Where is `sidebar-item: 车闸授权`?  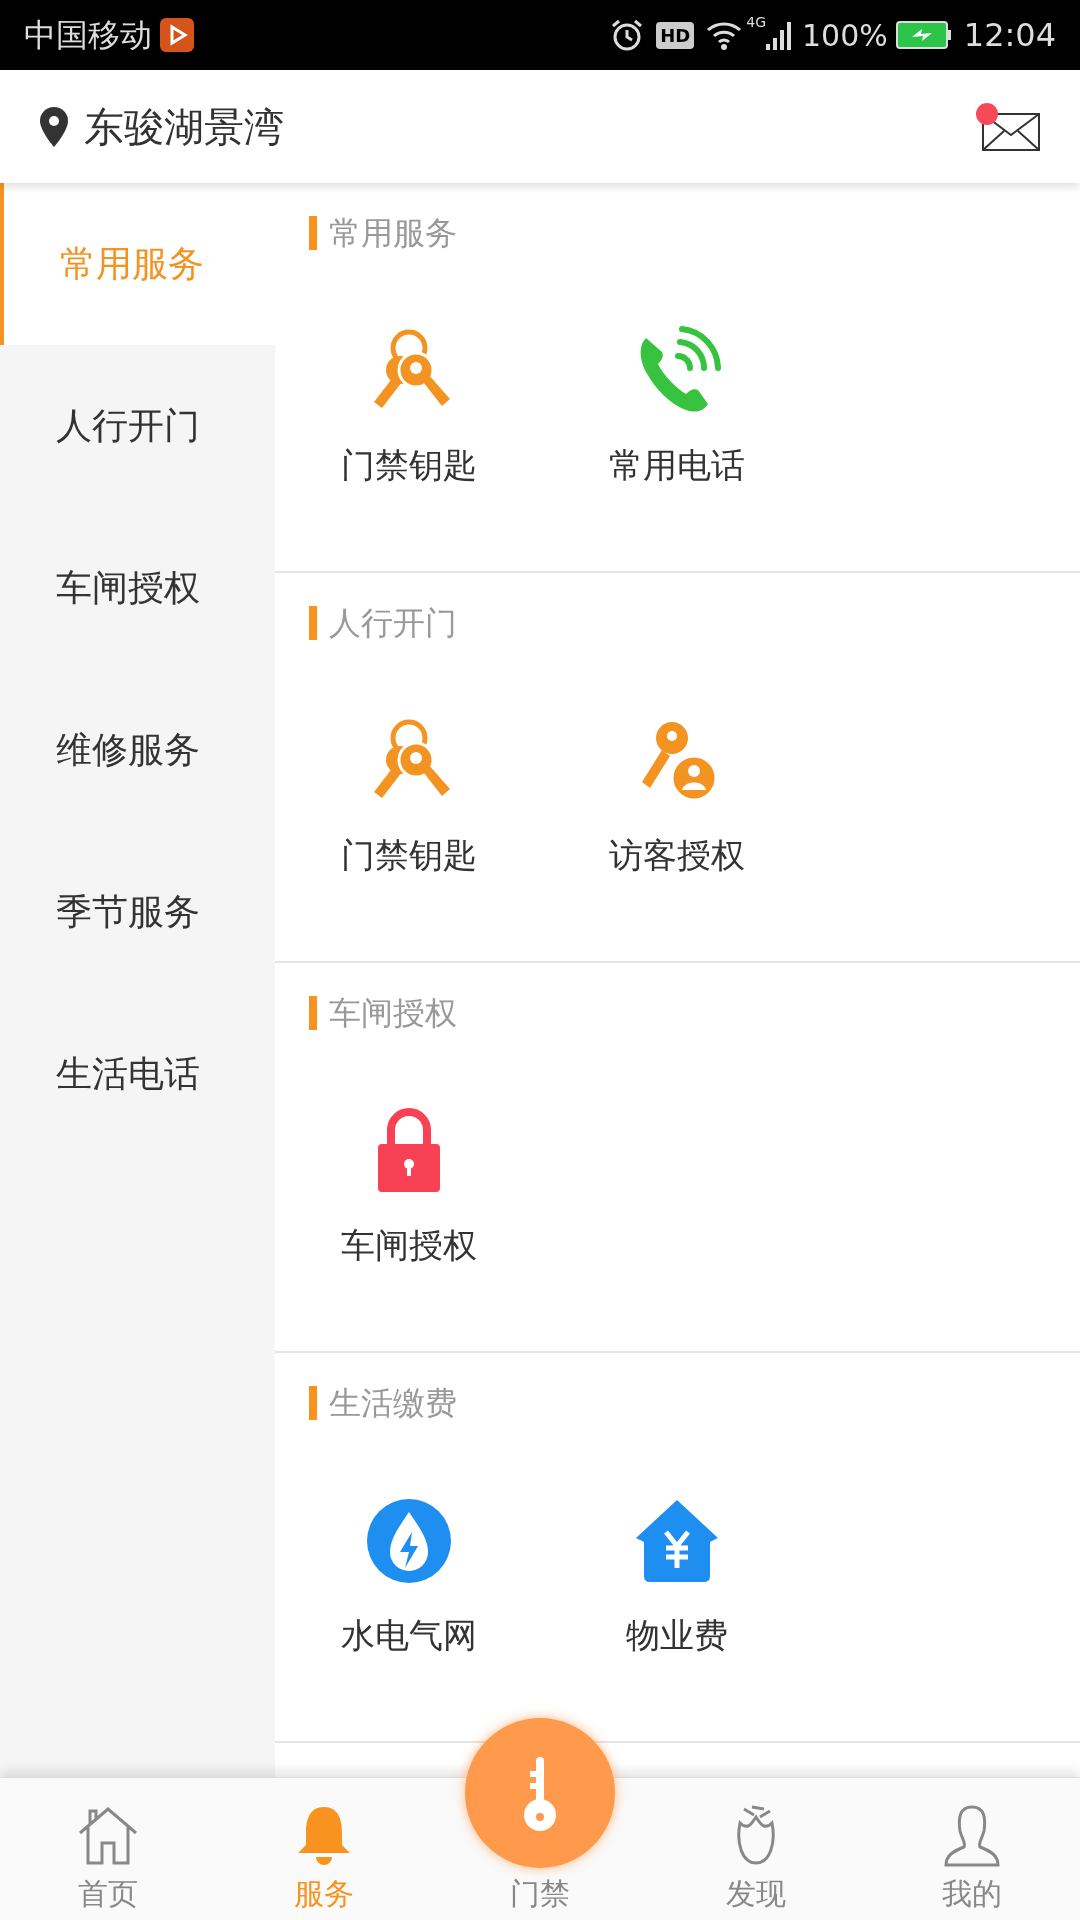 sidebar-item: 车闸授权 is located at coordinates (137, 588).